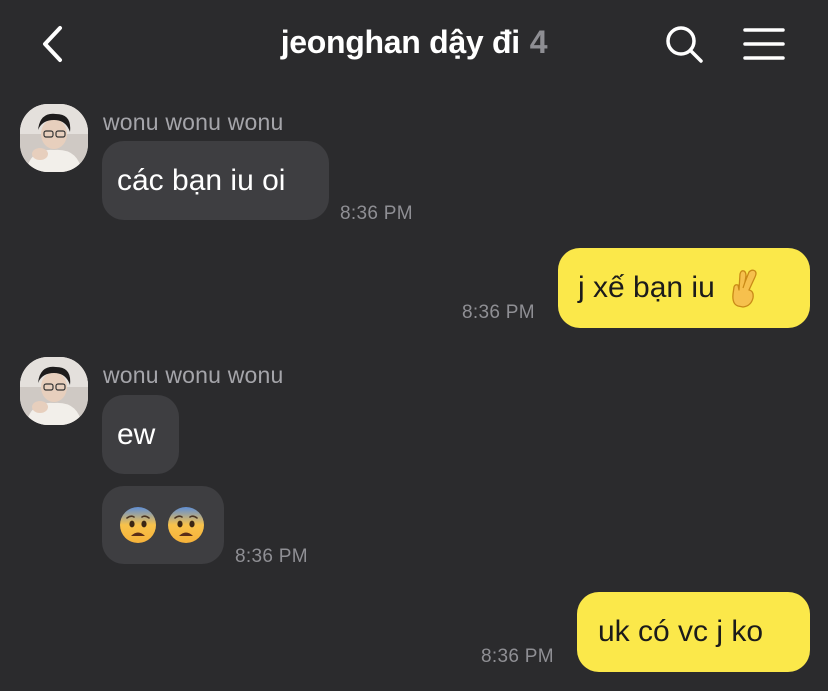 The width and height of the screenshot is (828, 691). I want to click on chat-header: jeonghan dậy đi 4, so click(414, 44).